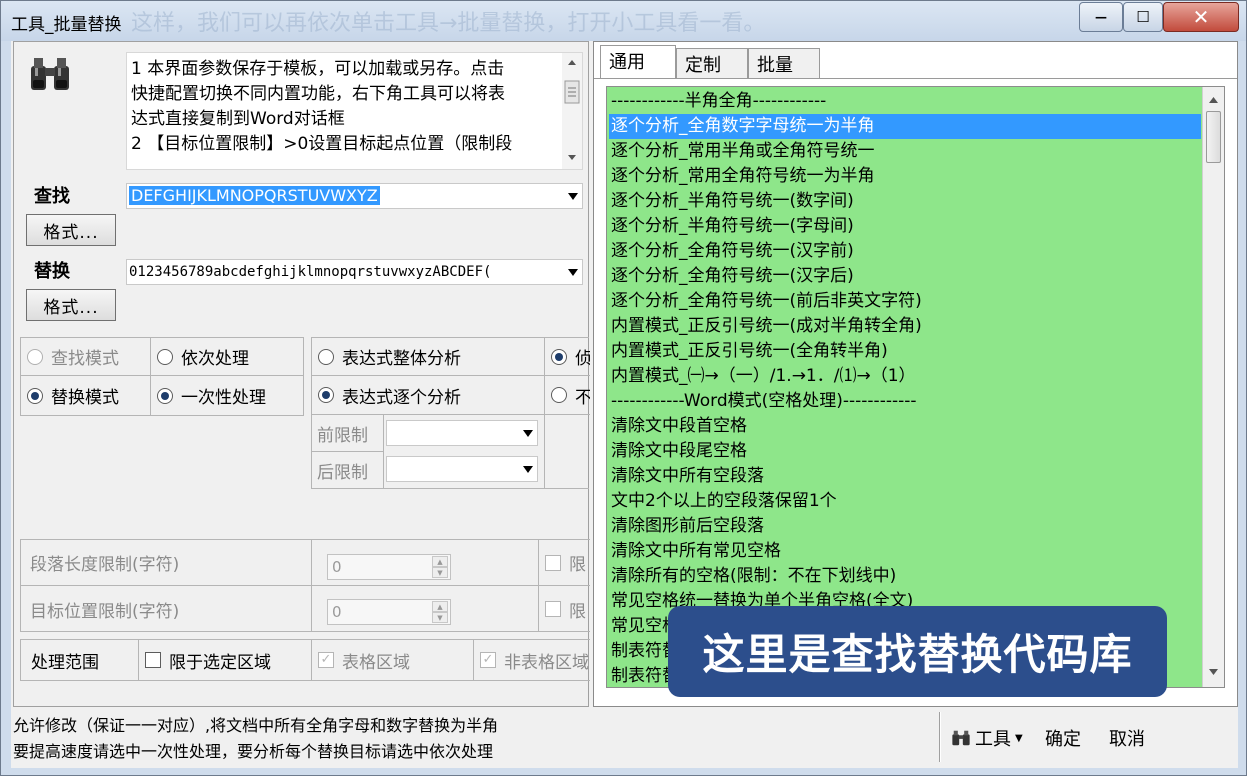 The height and width of the screenshot is (776, 1247). Describe the element at coordinates (389, 612) in the screenshot. I see `target-position-spinner: 0 ▲ ▼` at that location.